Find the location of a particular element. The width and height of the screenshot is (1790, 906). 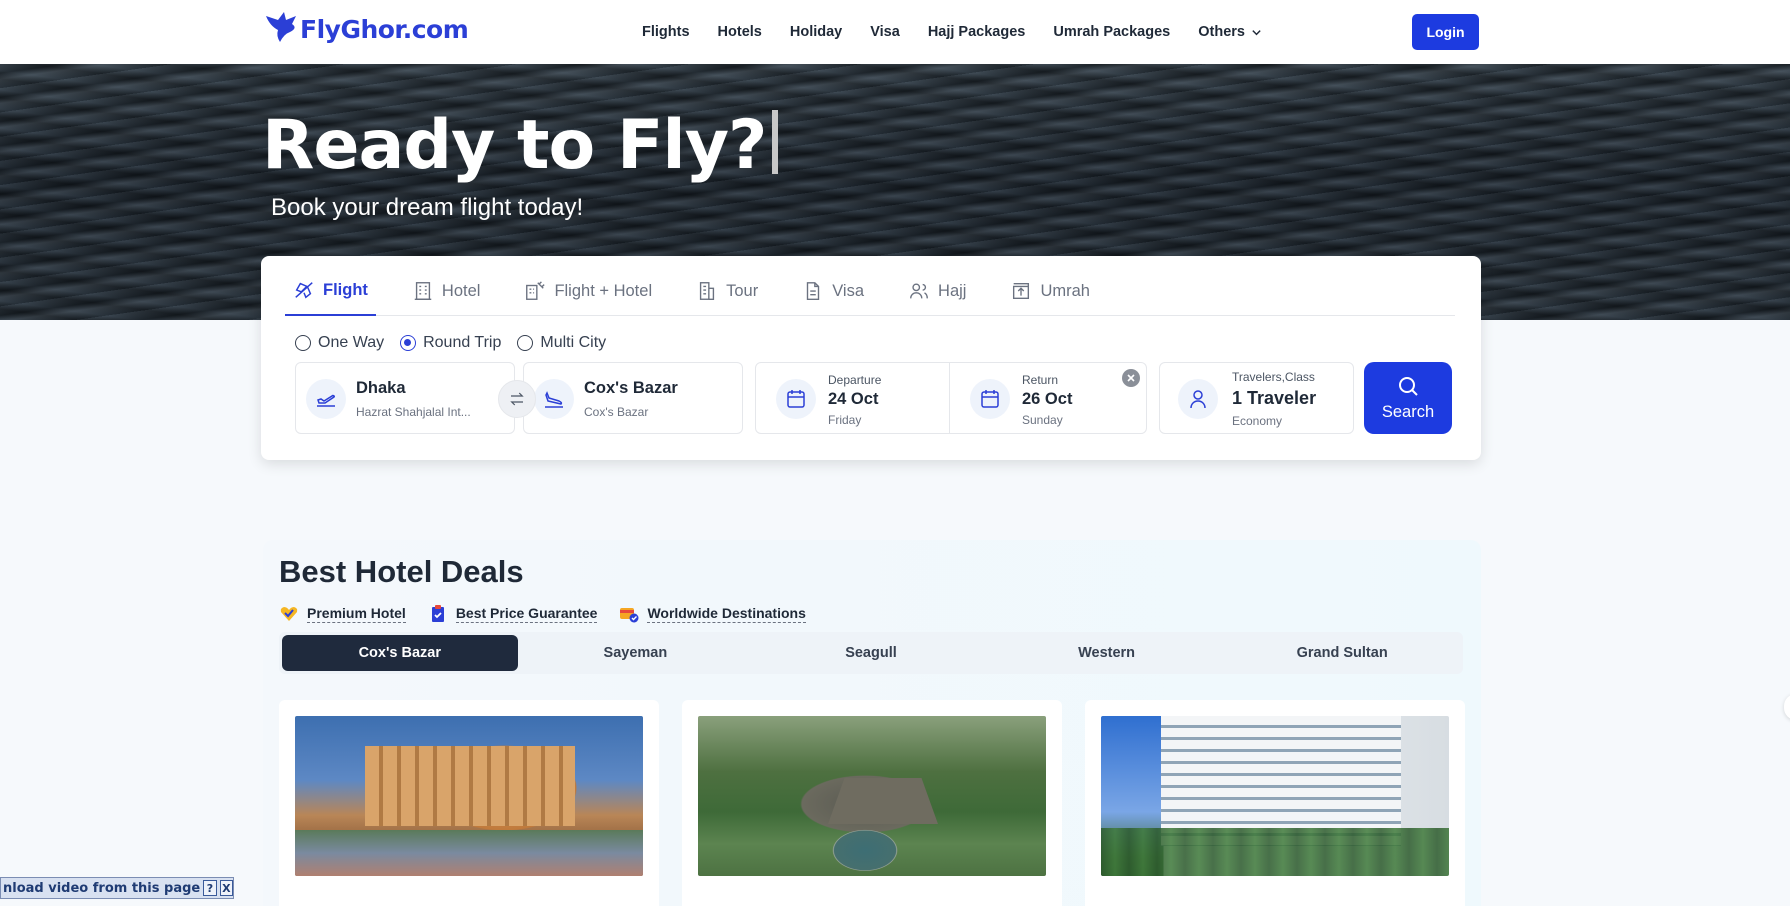

clear-return-button is located at coordinates (1131, 378).